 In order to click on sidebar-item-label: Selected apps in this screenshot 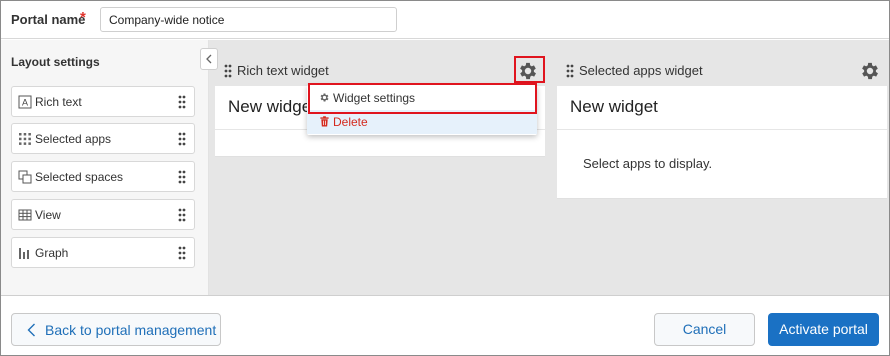, I will do `click(73, 139)`.